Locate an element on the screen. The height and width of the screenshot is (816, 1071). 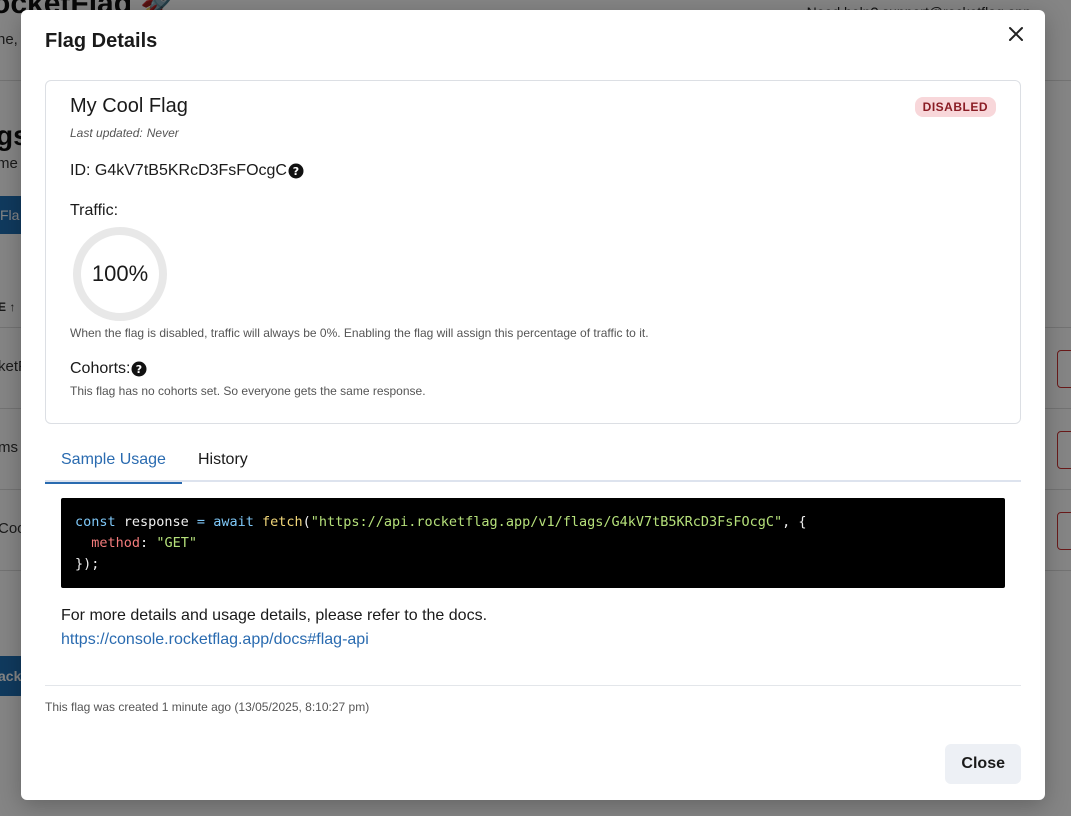
code-token: fetch is located at coordinates (282, 522).